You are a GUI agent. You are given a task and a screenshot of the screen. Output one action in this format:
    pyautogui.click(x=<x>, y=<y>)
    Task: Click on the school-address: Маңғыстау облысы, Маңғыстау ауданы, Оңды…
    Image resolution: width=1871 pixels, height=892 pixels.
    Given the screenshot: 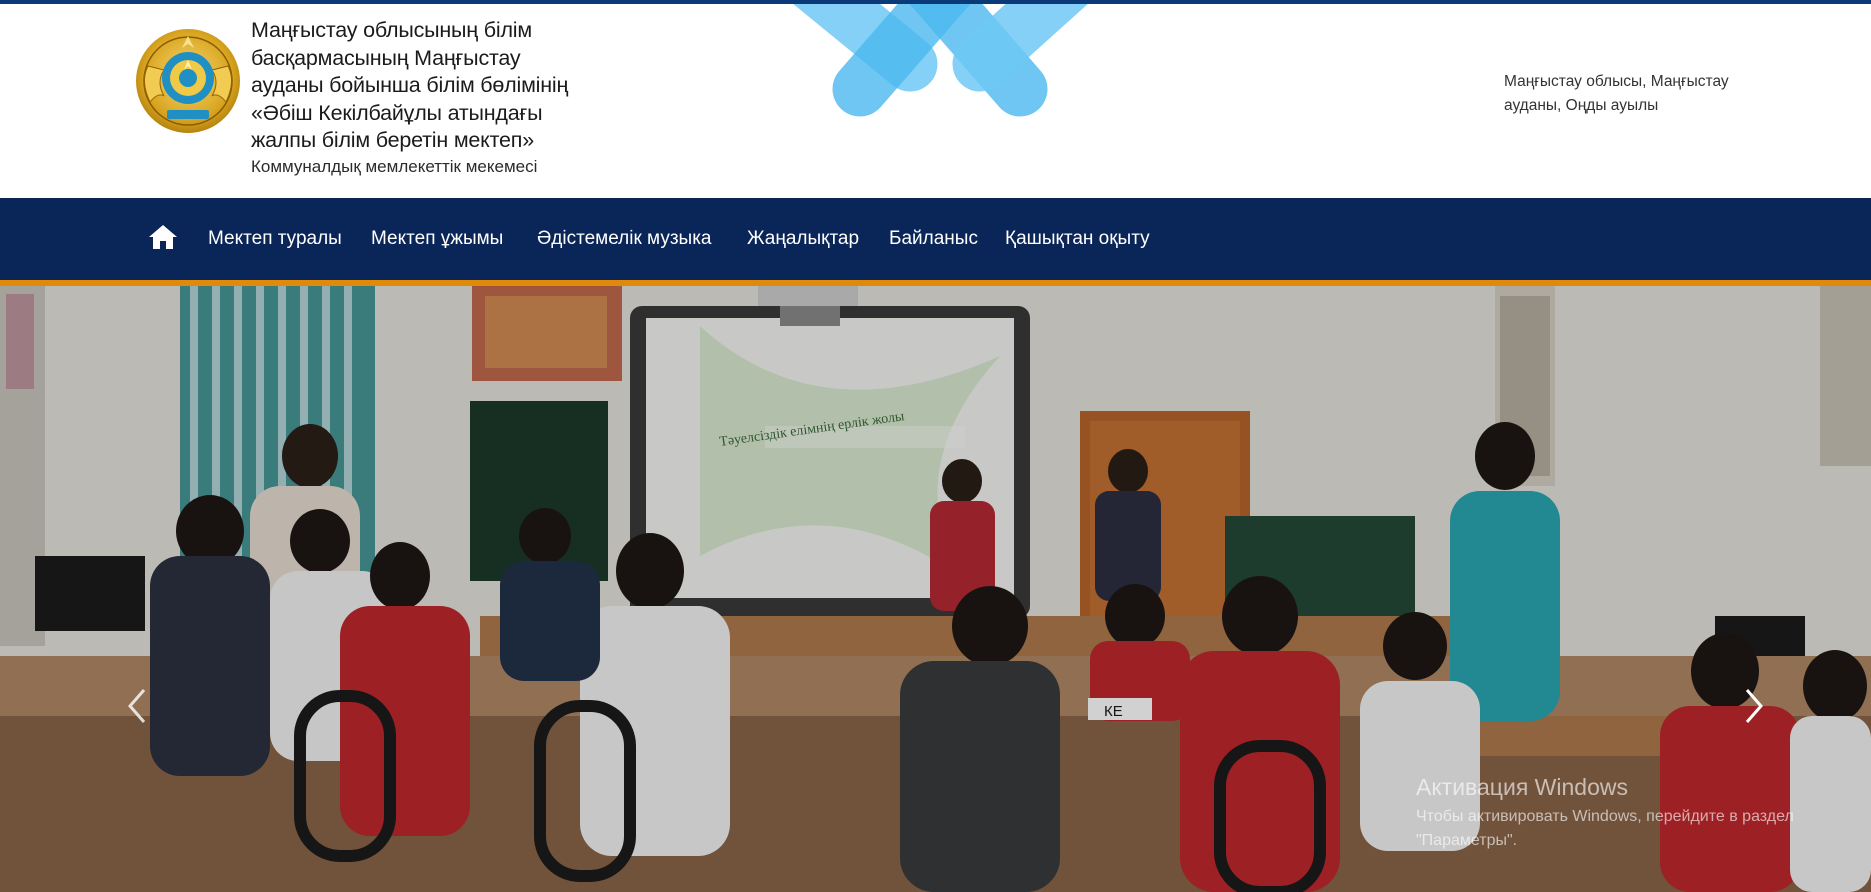 What is the action you would take?
    pyautogui.click(x=1616, y=93)
    